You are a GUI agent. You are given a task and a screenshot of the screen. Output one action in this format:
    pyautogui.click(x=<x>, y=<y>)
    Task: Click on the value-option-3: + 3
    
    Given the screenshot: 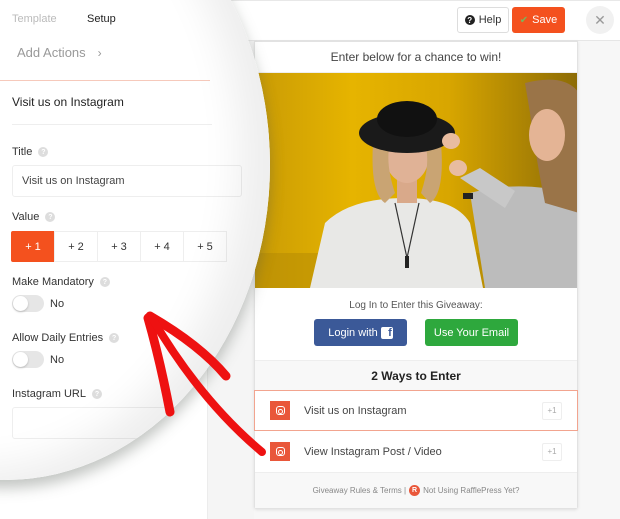 What is the action you would take?
    pyautogui.click(x=119, y=246)
    